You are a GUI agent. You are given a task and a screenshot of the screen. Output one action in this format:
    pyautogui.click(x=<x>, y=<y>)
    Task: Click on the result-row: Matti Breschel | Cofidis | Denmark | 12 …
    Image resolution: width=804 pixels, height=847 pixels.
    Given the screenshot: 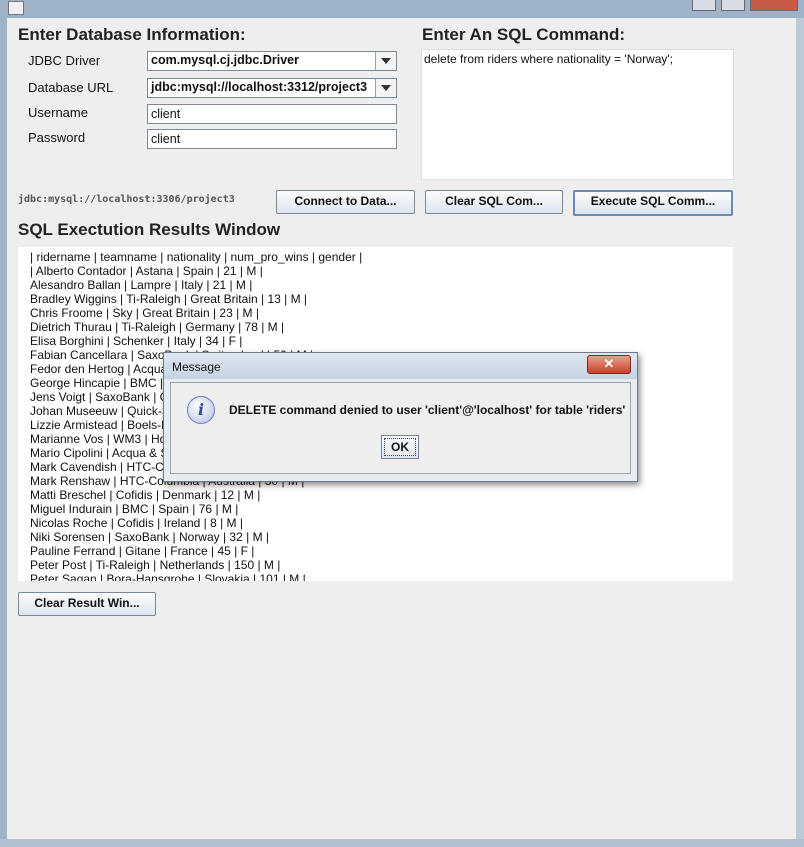 What is the action you would take?
    pyautogui.click(x=145, y=495)
    